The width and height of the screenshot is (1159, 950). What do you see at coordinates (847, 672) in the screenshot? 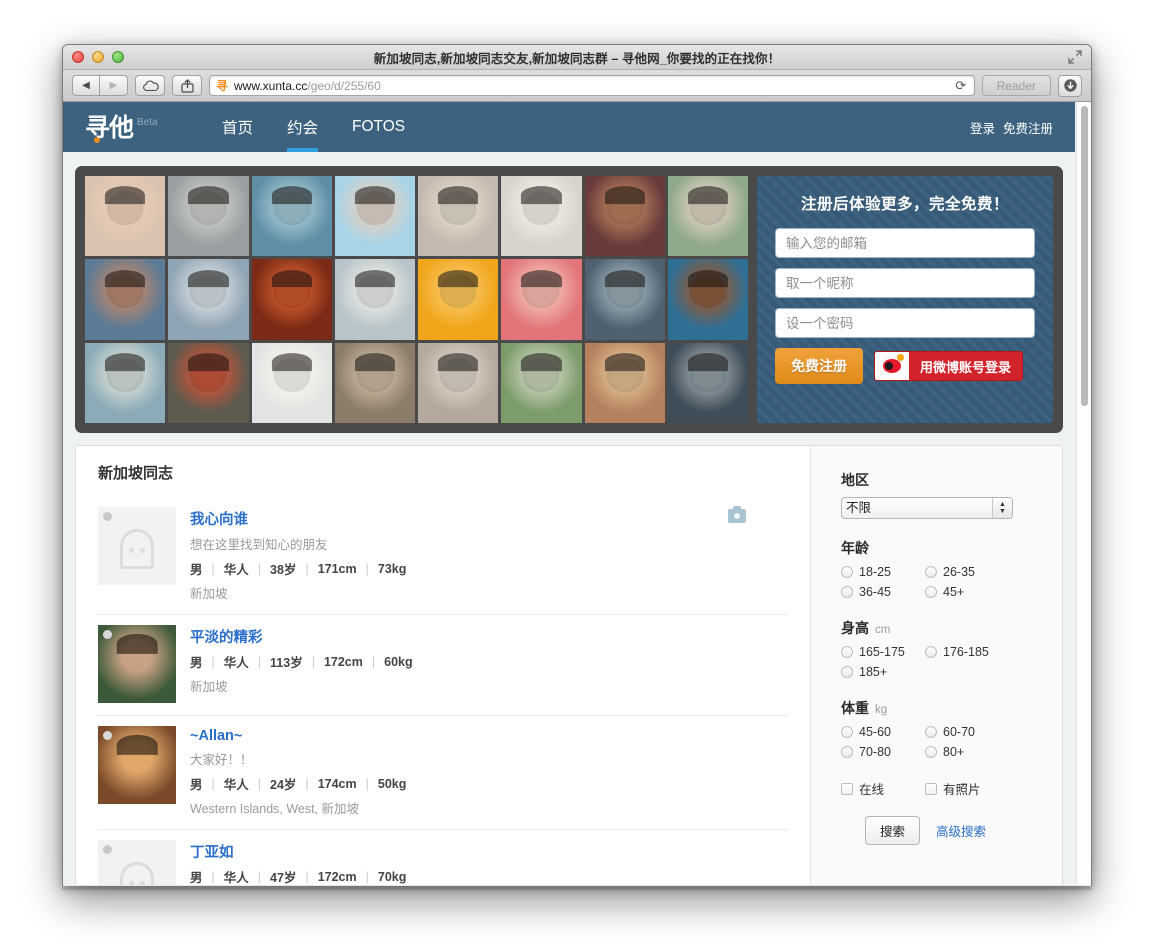
I see `height-radio-185+` at bounding box center [847, 672].